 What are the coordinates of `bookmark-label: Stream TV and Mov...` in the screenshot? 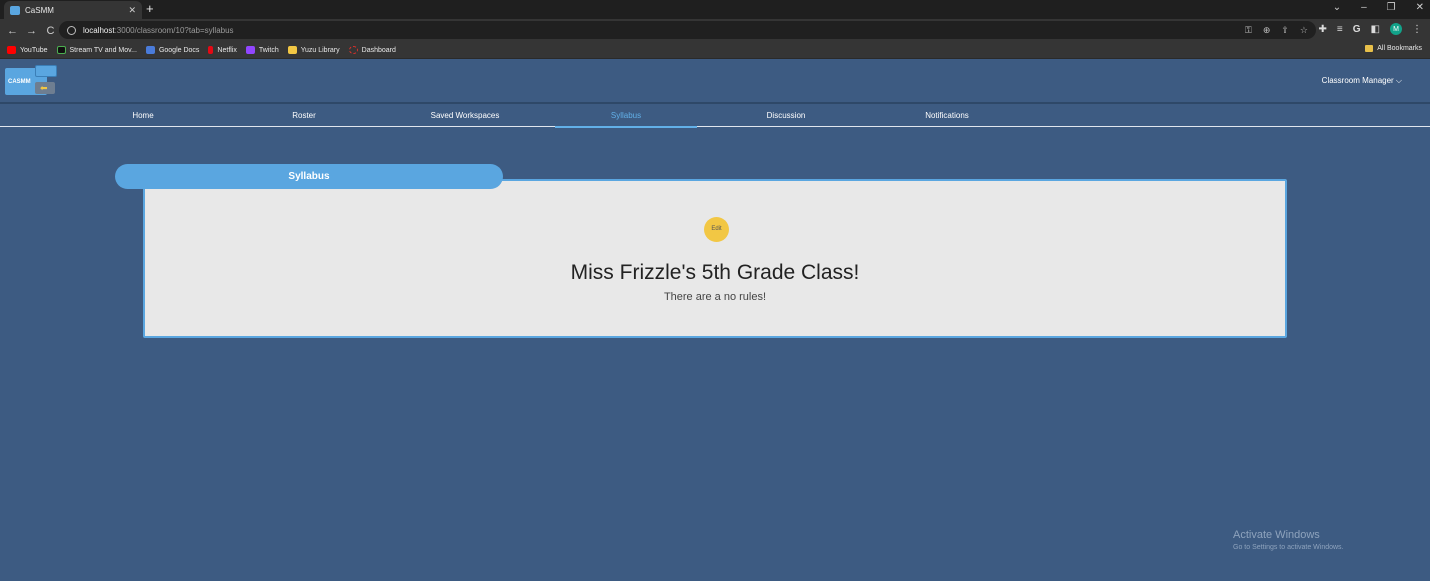 It's located at (103, 50).